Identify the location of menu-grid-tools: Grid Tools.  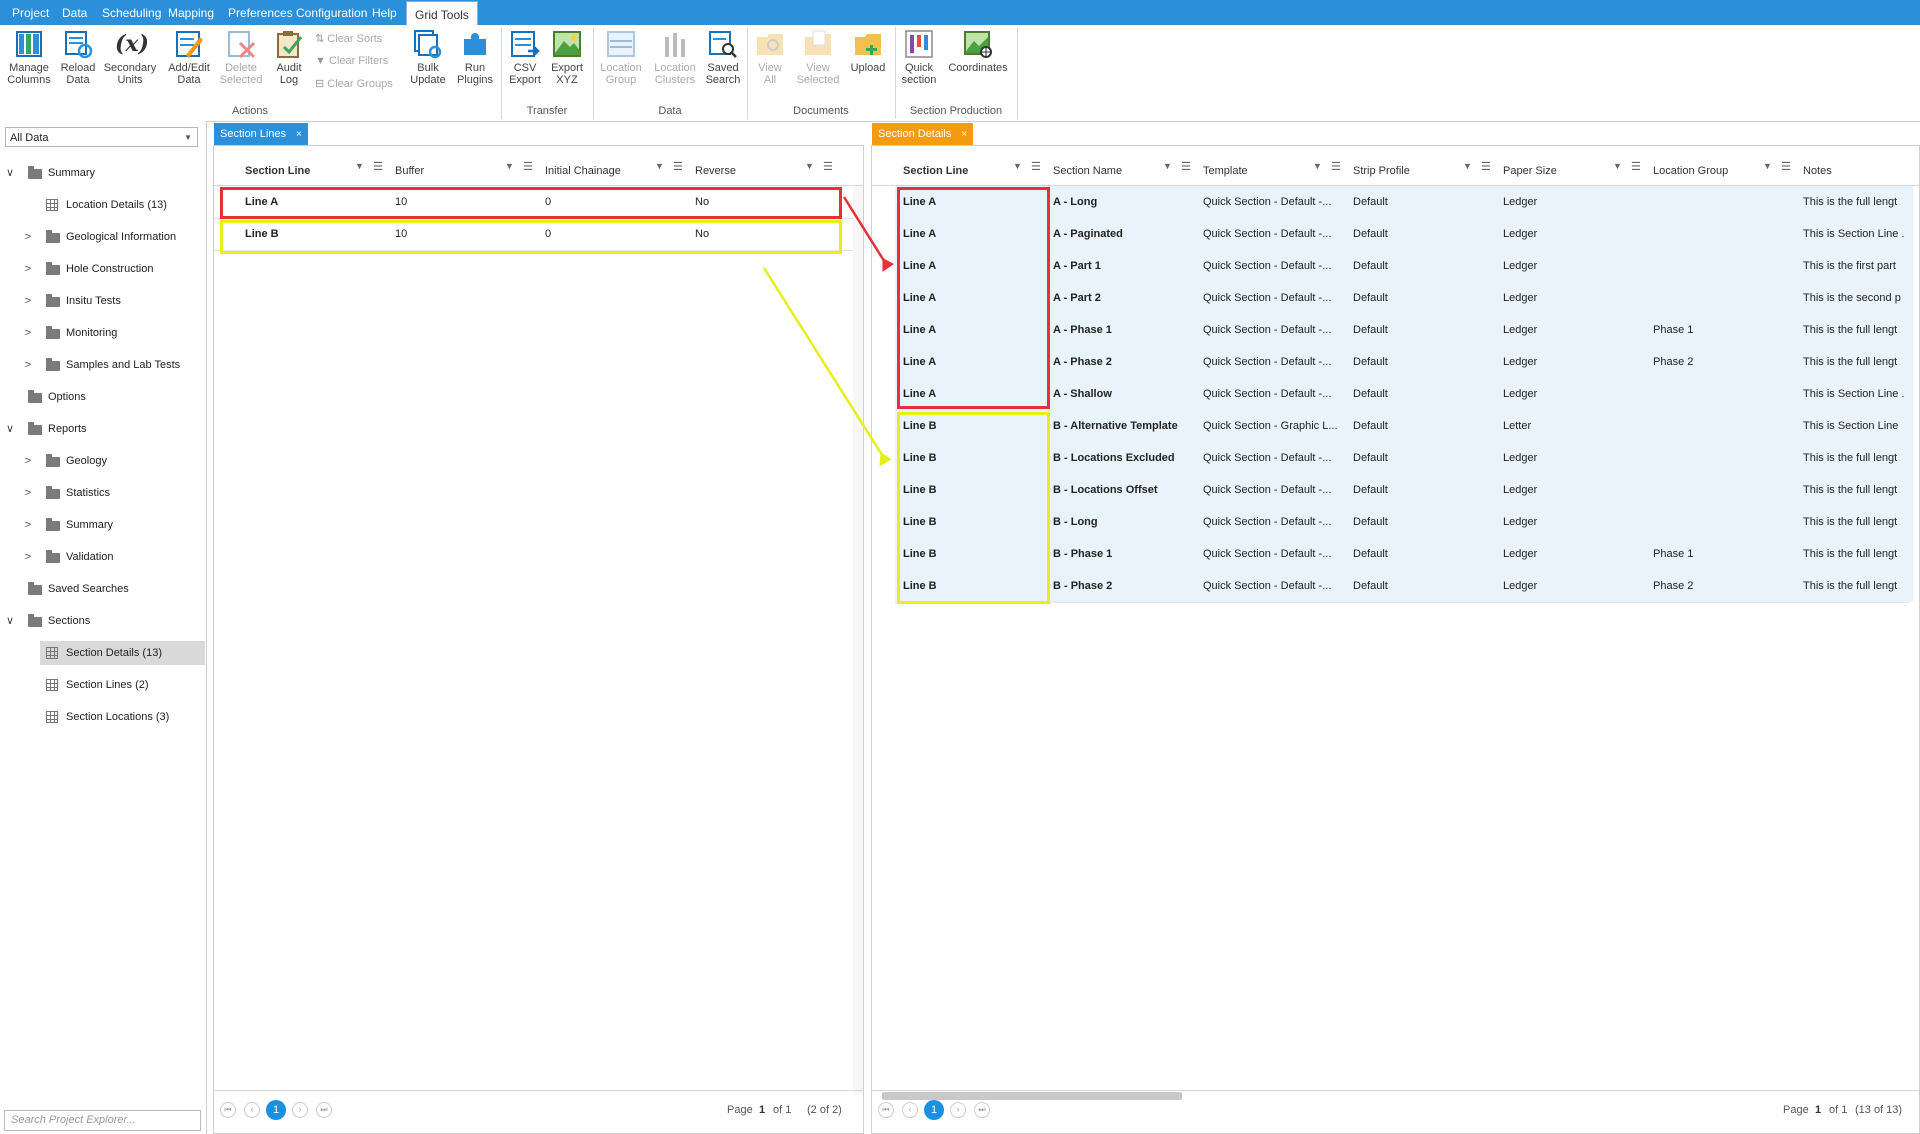
(442, 14).